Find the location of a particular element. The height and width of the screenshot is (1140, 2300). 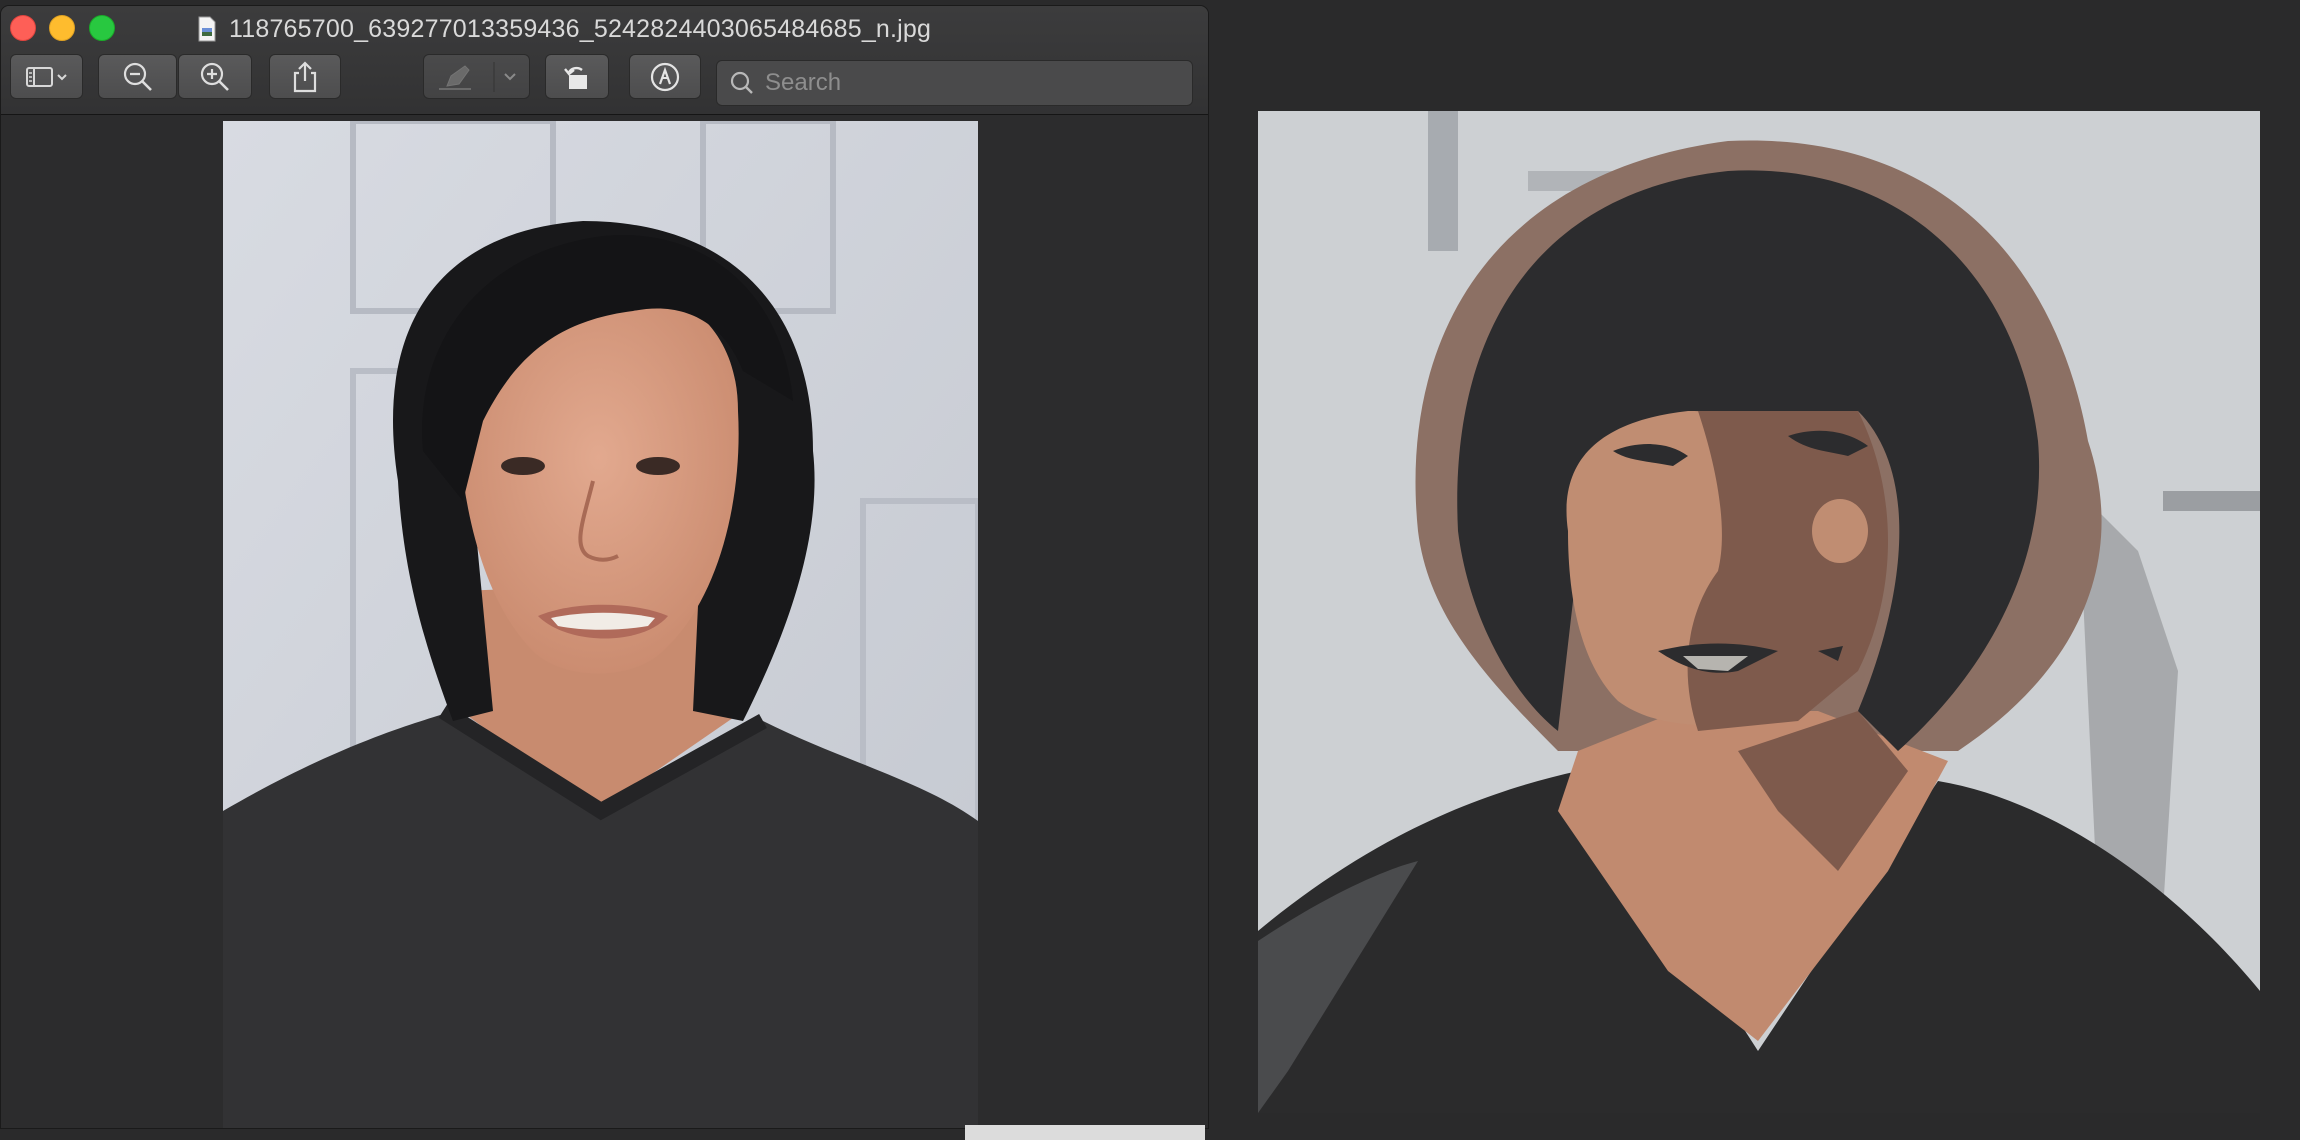

highlighter-icon is located at coordinates (477, 76).